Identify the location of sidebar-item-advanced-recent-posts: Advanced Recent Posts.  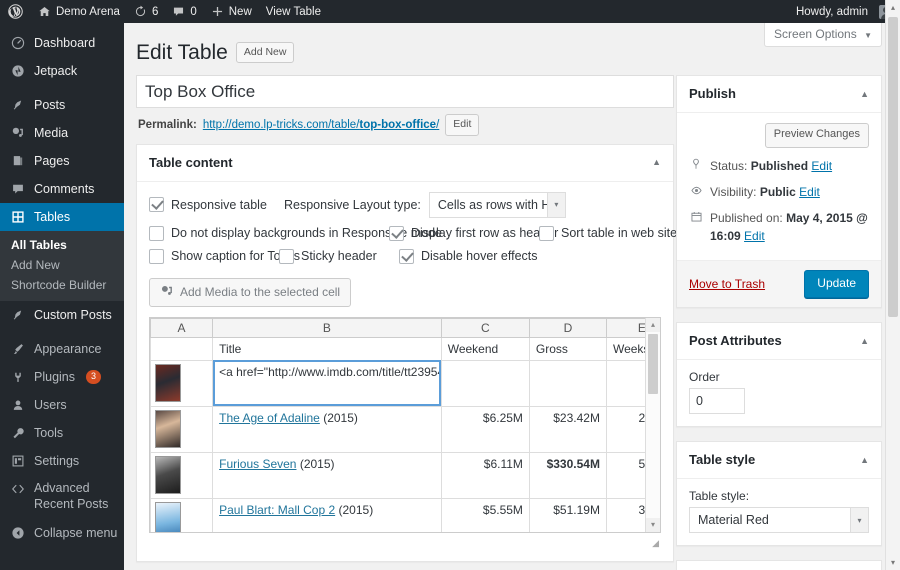
(62, 496).